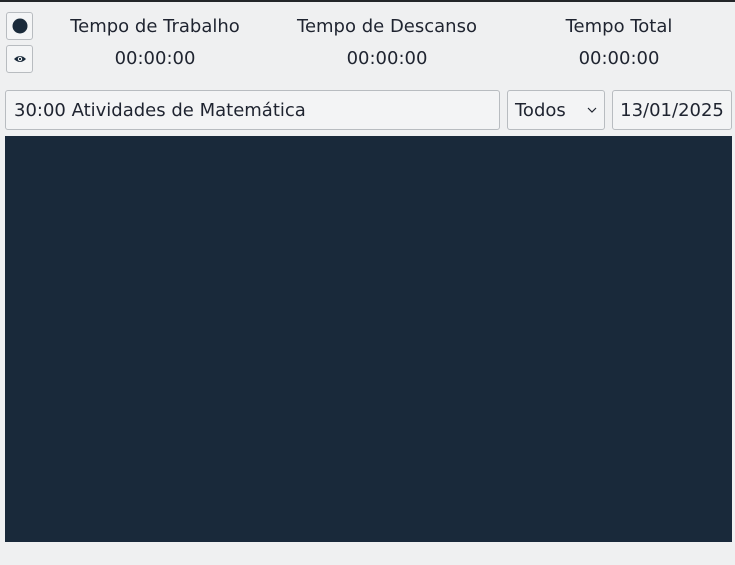 The image size is (735, 565). What do you see at coordinates (619, 43) in the screenshot?
I see `total-time-section: Tempo Total 00:00:00` at bounding box center [619, 43].